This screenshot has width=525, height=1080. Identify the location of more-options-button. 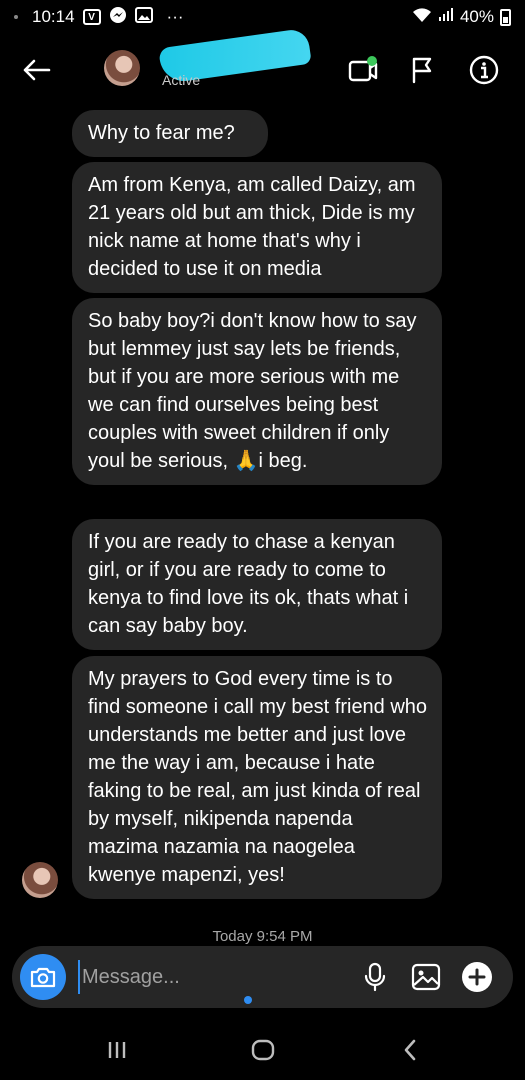
(477, 977).